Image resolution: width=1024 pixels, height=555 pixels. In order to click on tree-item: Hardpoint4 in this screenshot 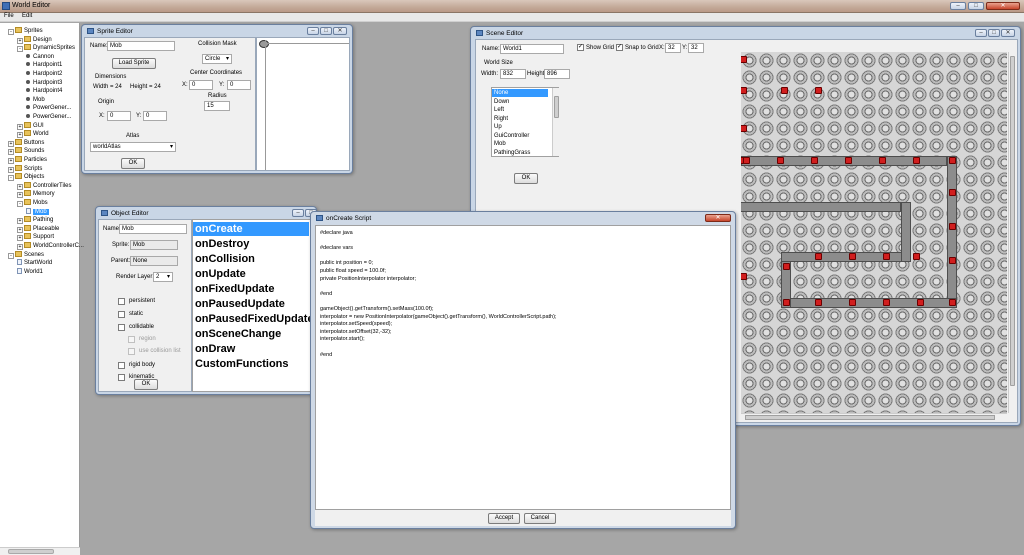, I will do `click(44, 91)`.